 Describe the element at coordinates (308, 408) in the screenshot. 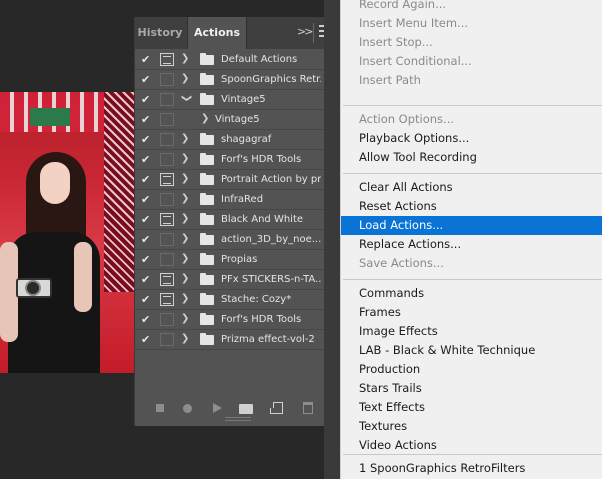

I see `delete-icon` at that location.